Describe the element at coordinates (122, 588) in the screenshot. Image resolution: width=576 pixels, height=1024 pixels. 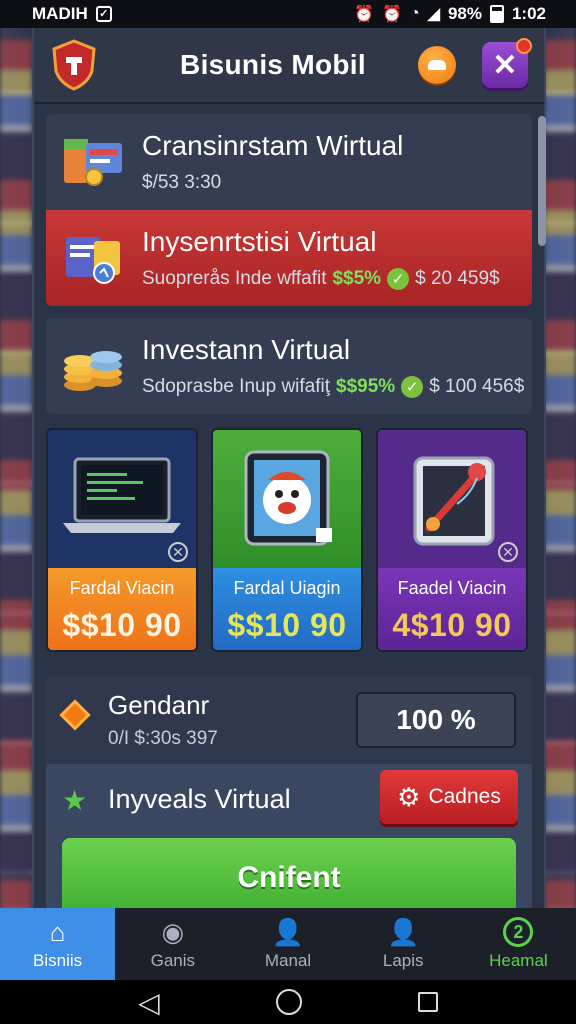
I see `tile-label: Fardal Viacin` at that location.